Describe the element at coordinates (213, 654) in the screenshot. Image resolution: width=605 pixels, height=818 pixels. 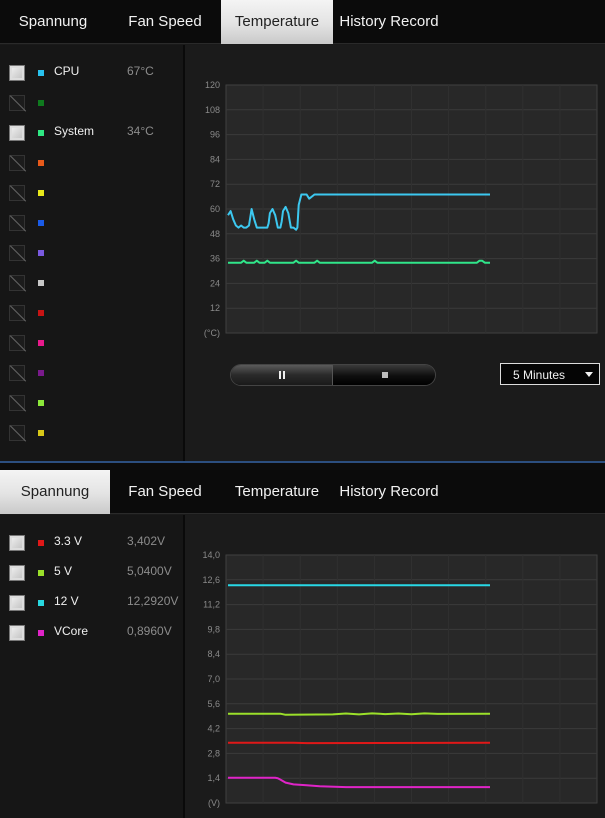
I see `y-tick-label: 8,4` at that location.